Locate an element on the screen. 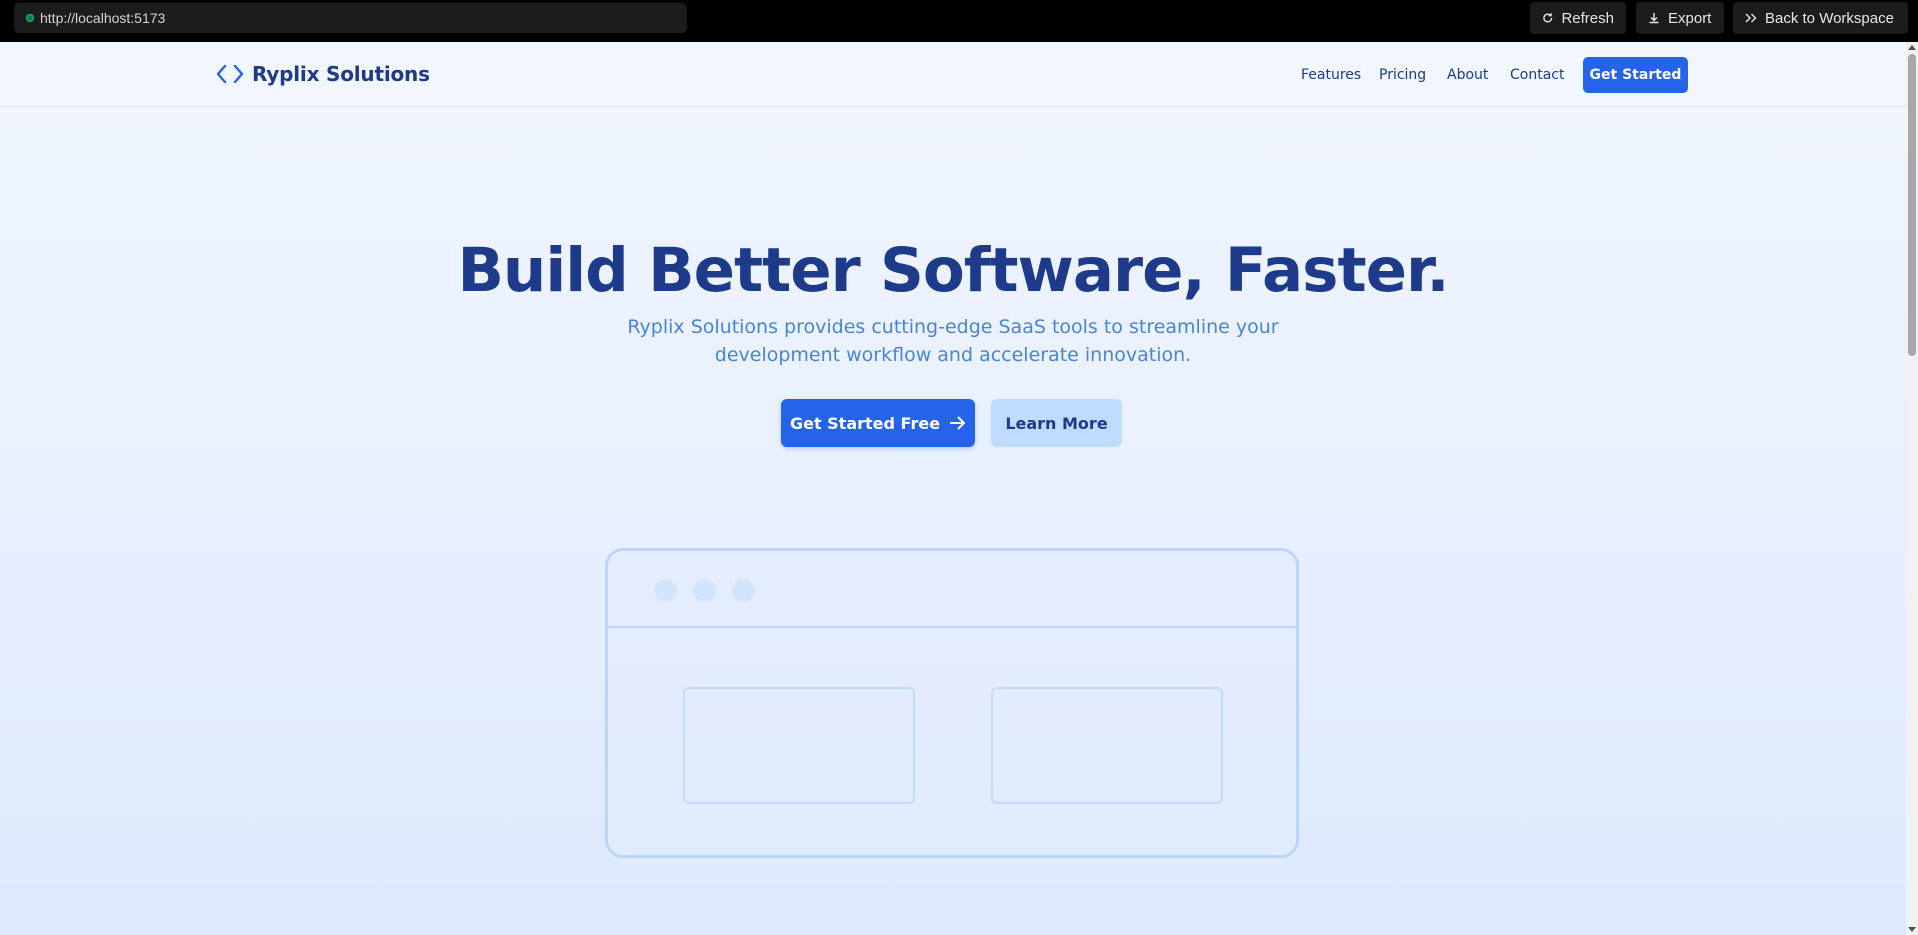 Image resolution: width=1918 pixels, height=935 pixels. download-icon is located at coordinates (1654, 18).